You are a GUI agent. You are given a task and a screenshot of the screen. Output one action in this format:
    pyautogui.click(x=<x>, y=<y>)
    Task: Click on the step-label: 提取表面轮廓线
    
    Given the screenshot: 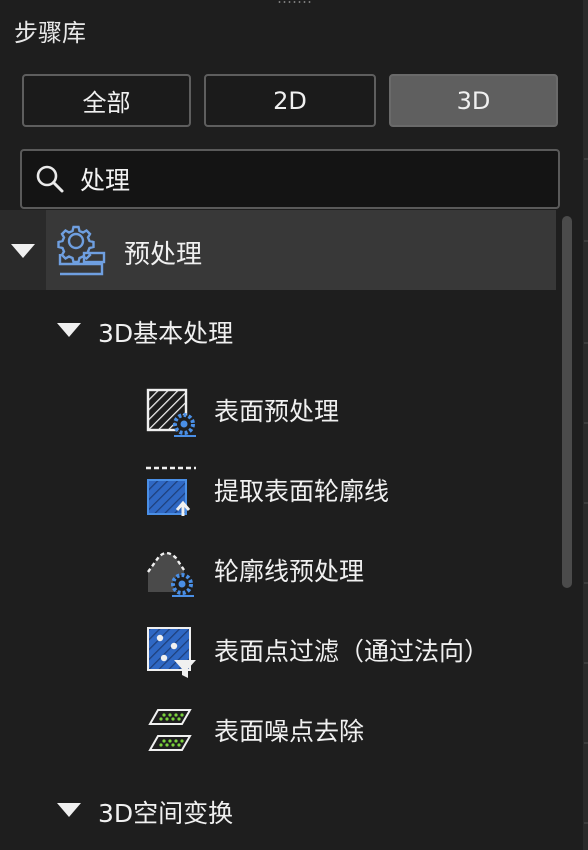 What is the action you would take?
    pyautogui.click(x=302, y=491)
    